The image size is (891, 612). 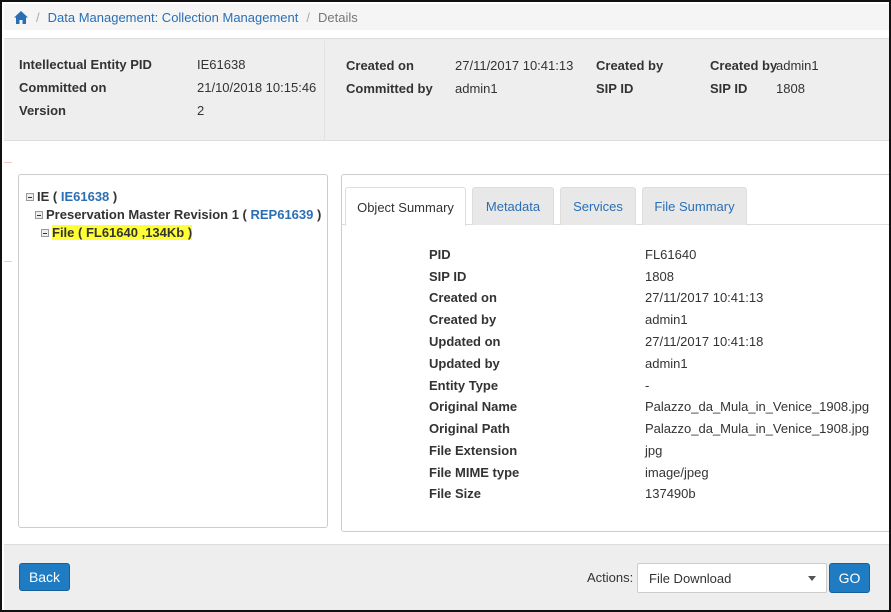 I want to click on info-divider, so click(x=324, y=90).